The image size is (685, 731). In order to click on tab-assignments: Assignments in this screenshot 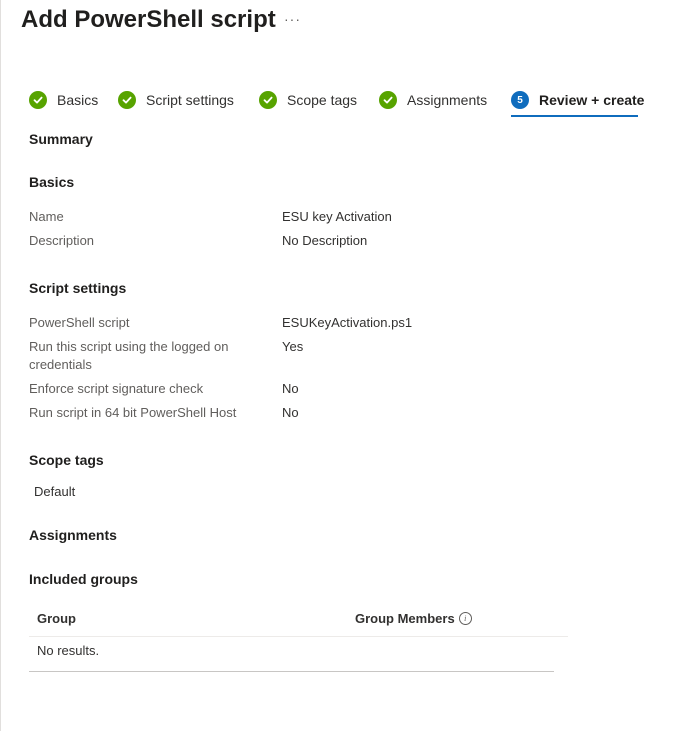, I will do `click(433, 100)`.